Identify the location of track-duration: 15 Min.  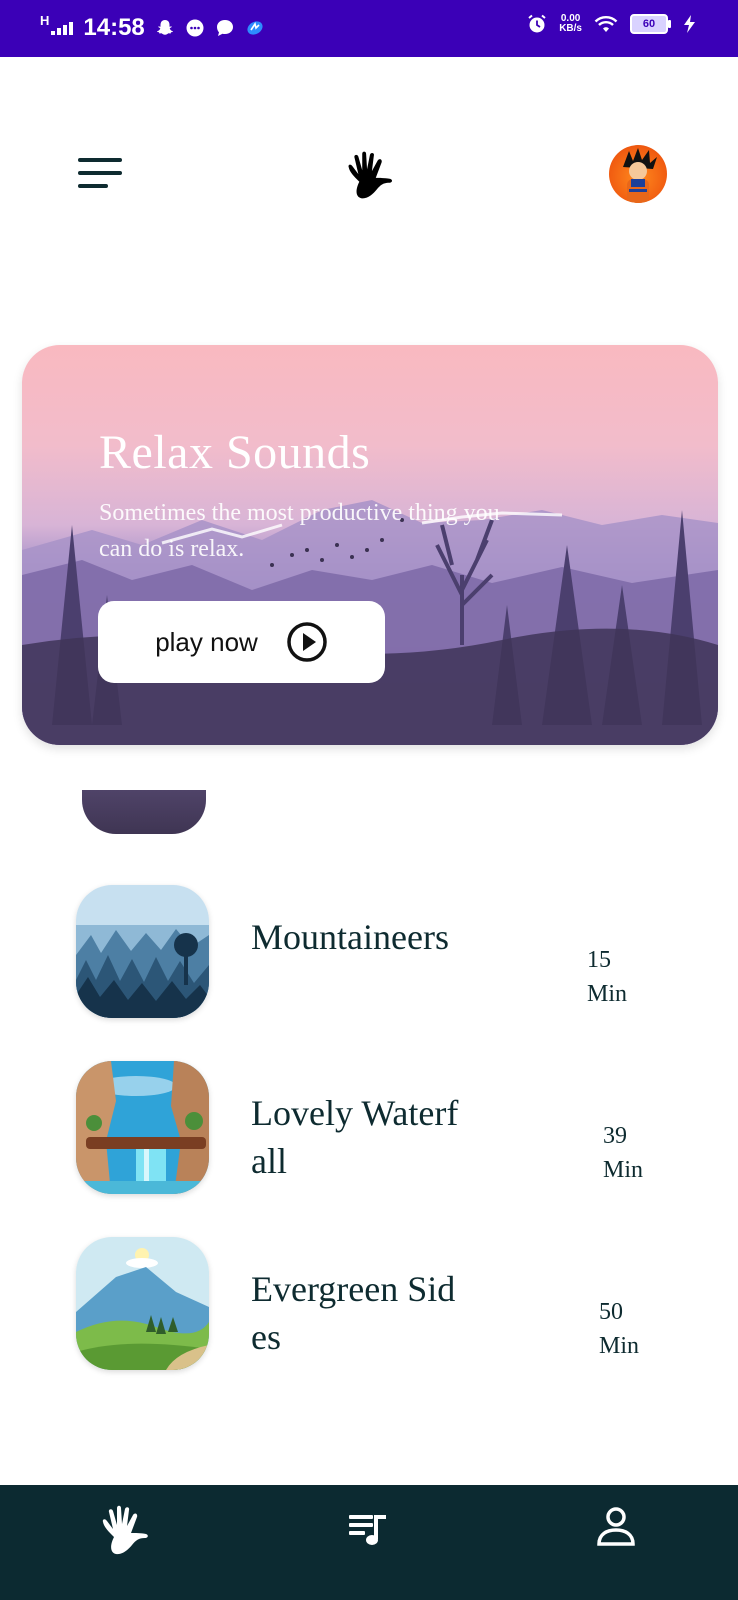
(607, 977).